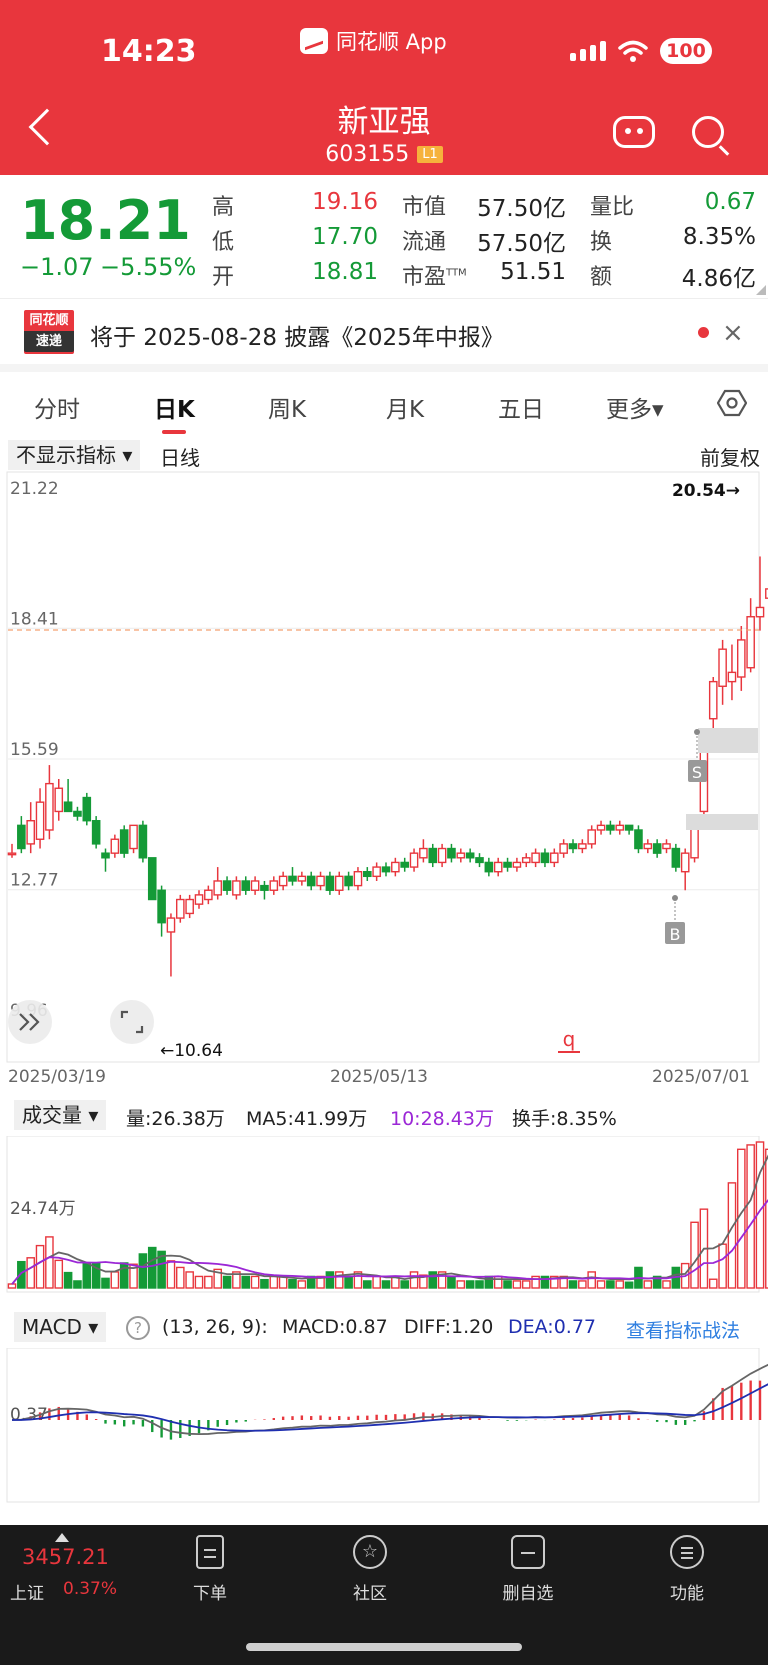 The height and width of the screenshot is (1665, 768). What do you see at coordinates (761, 290) in the screenshot?
I see `corner-expand-icon` at bounding box center [761, 290].